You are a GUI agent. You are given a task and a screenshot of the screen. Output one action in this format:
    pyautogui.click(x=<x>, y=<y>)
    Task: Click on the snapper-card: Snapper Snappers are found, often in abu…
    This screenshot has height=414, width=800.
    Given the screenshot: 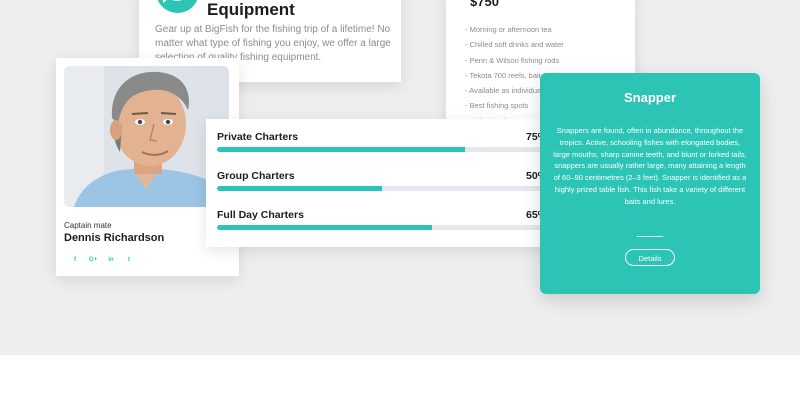 What is the action you would take?
    pyautogui.click(x=650, y=183)
    